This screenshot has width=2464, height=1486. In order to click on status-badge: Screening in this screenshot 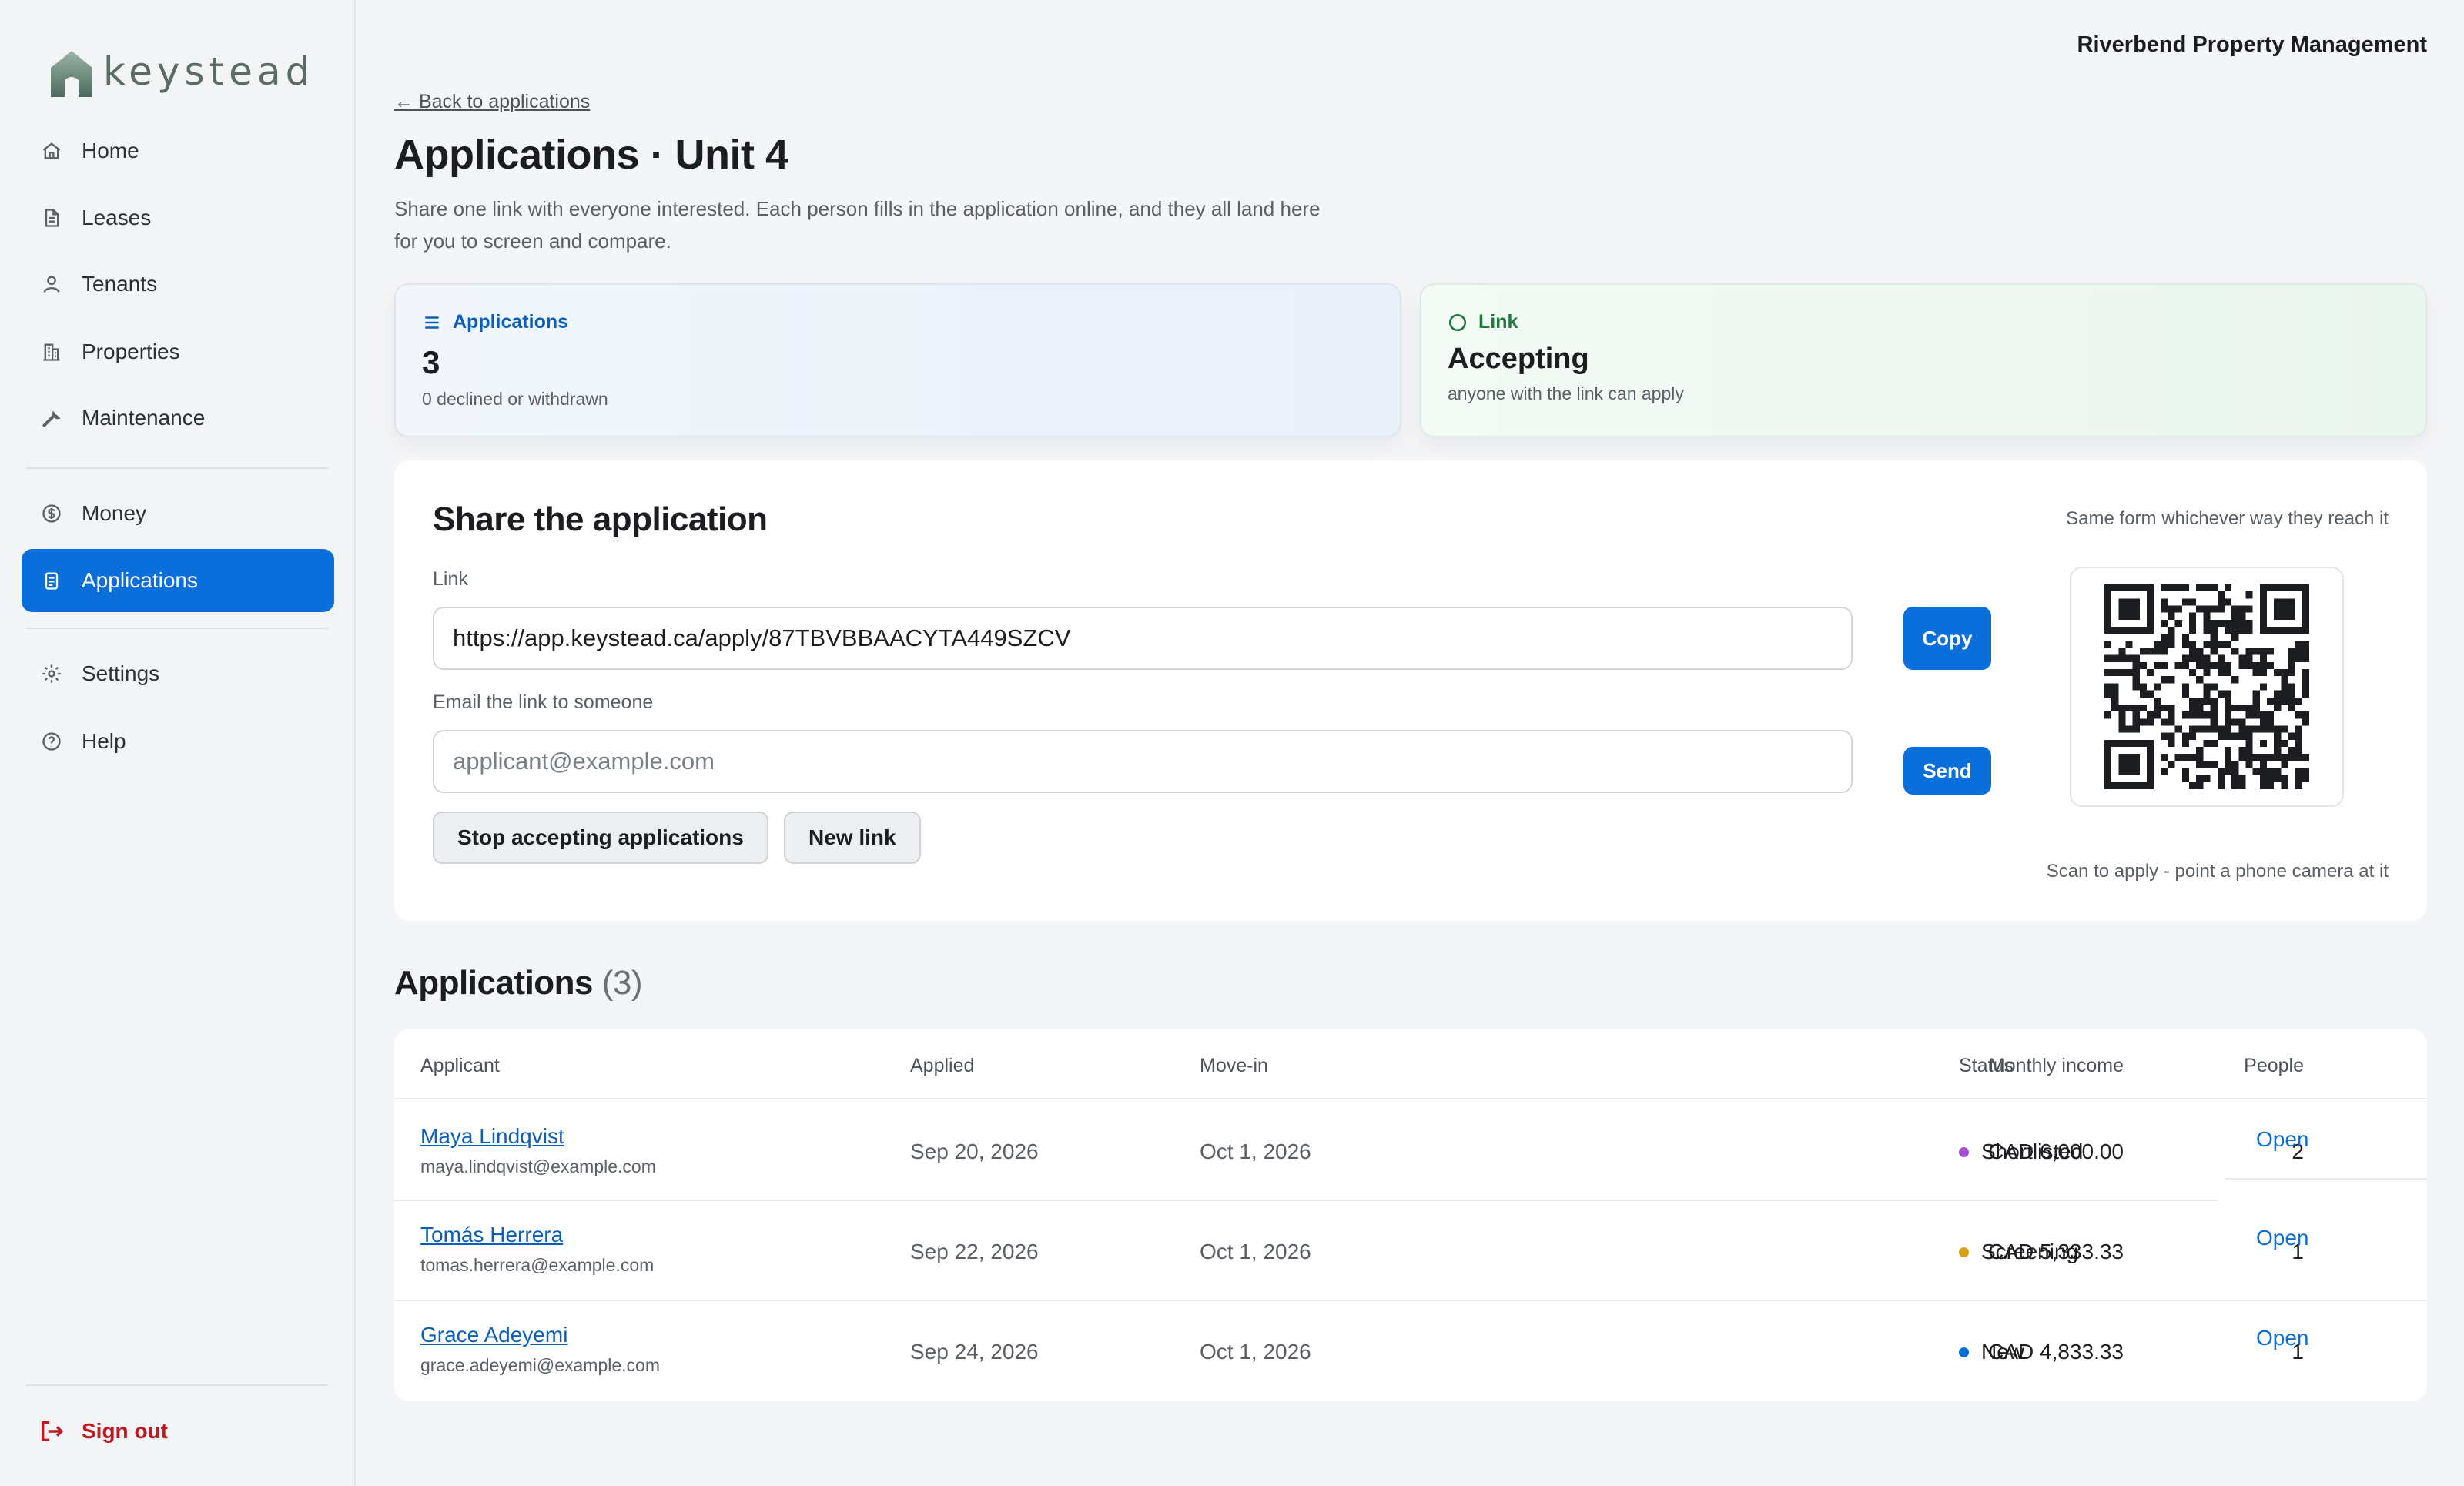, I will do `click(2019, 1252)`.